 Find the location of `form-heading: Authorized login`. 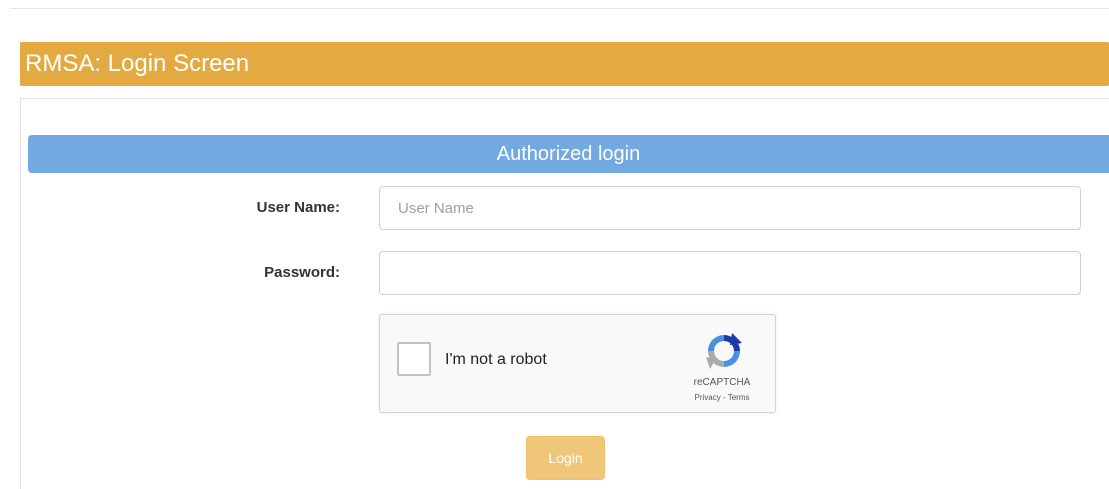

form-heading: Authorized login is located at coordinates (568, 154).